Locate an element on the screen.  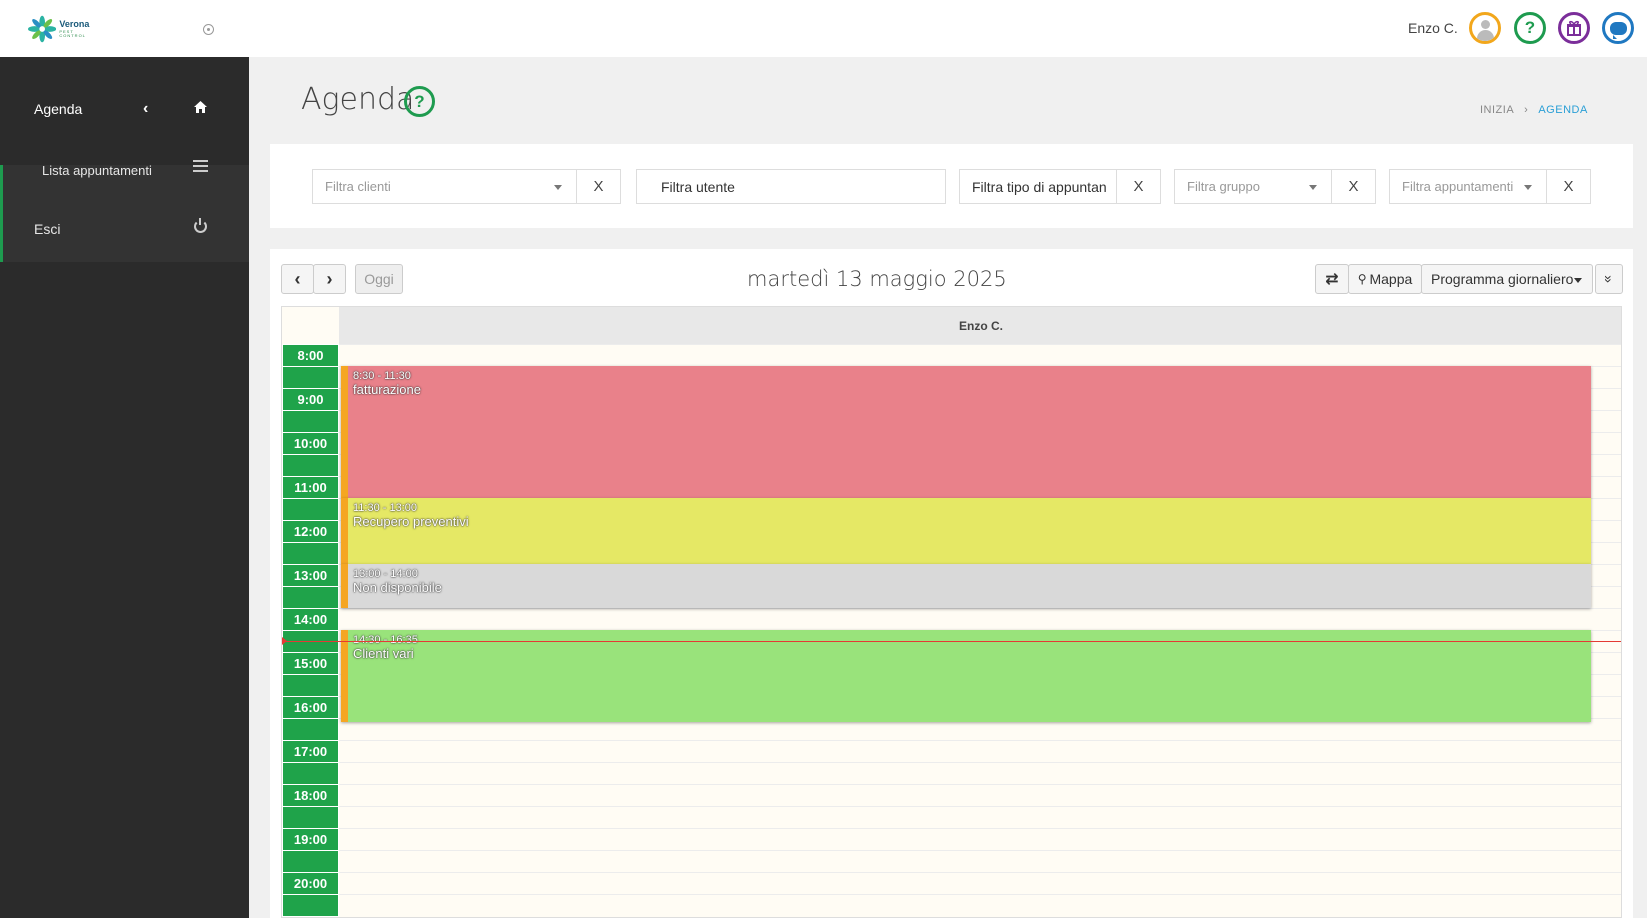
brand-logo: Verona PEST CONTROL is located at coordinates (64, 29).